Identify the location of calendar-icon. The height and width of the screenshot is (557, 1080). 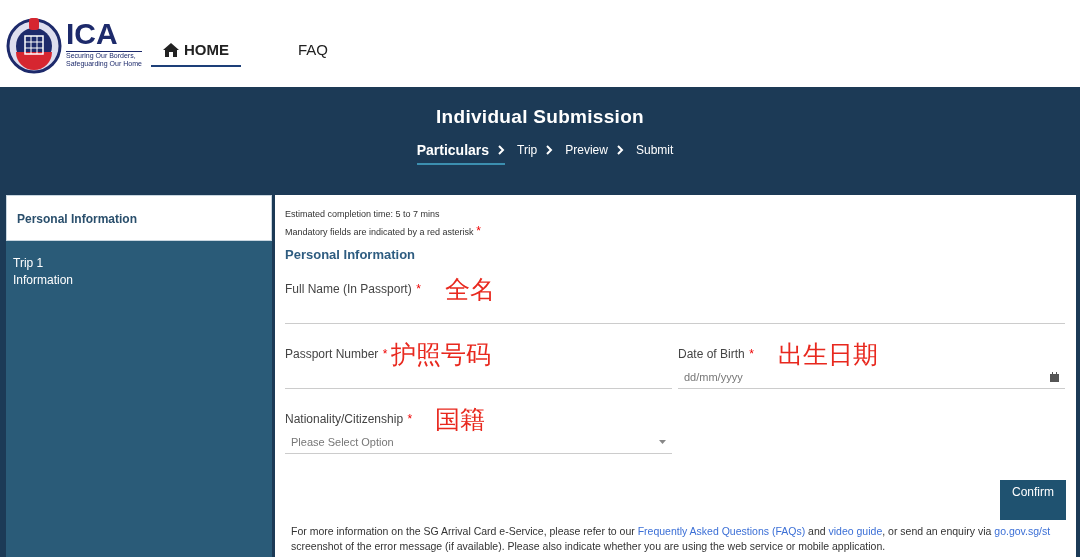
(1054, 377).